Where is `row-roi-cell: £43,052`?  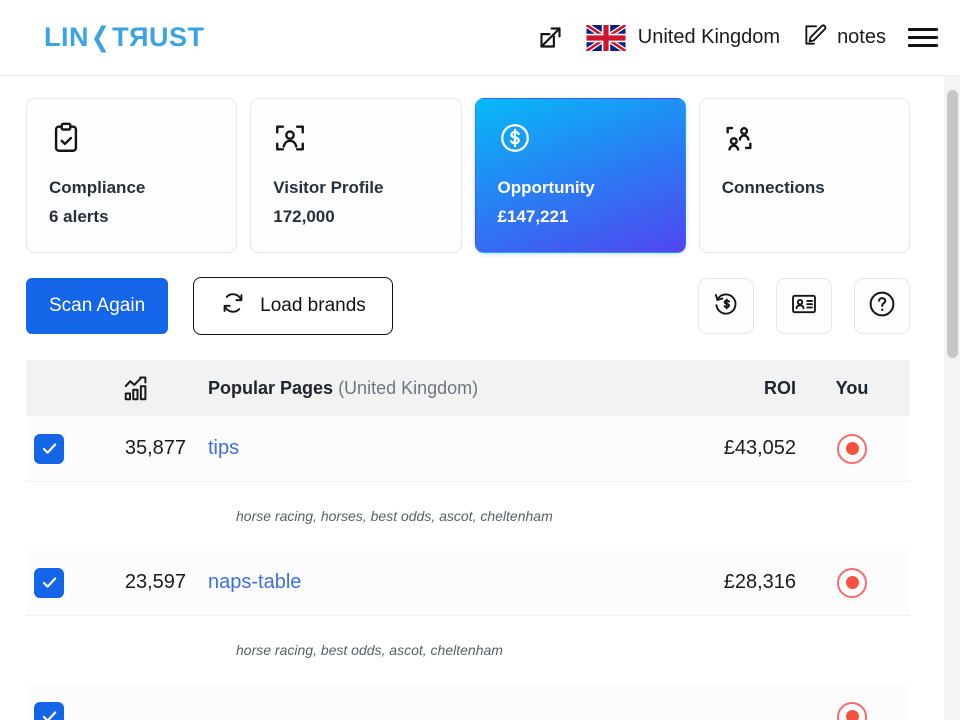 row-roi-cell: £43,052 is located at coordinates (746, 448).